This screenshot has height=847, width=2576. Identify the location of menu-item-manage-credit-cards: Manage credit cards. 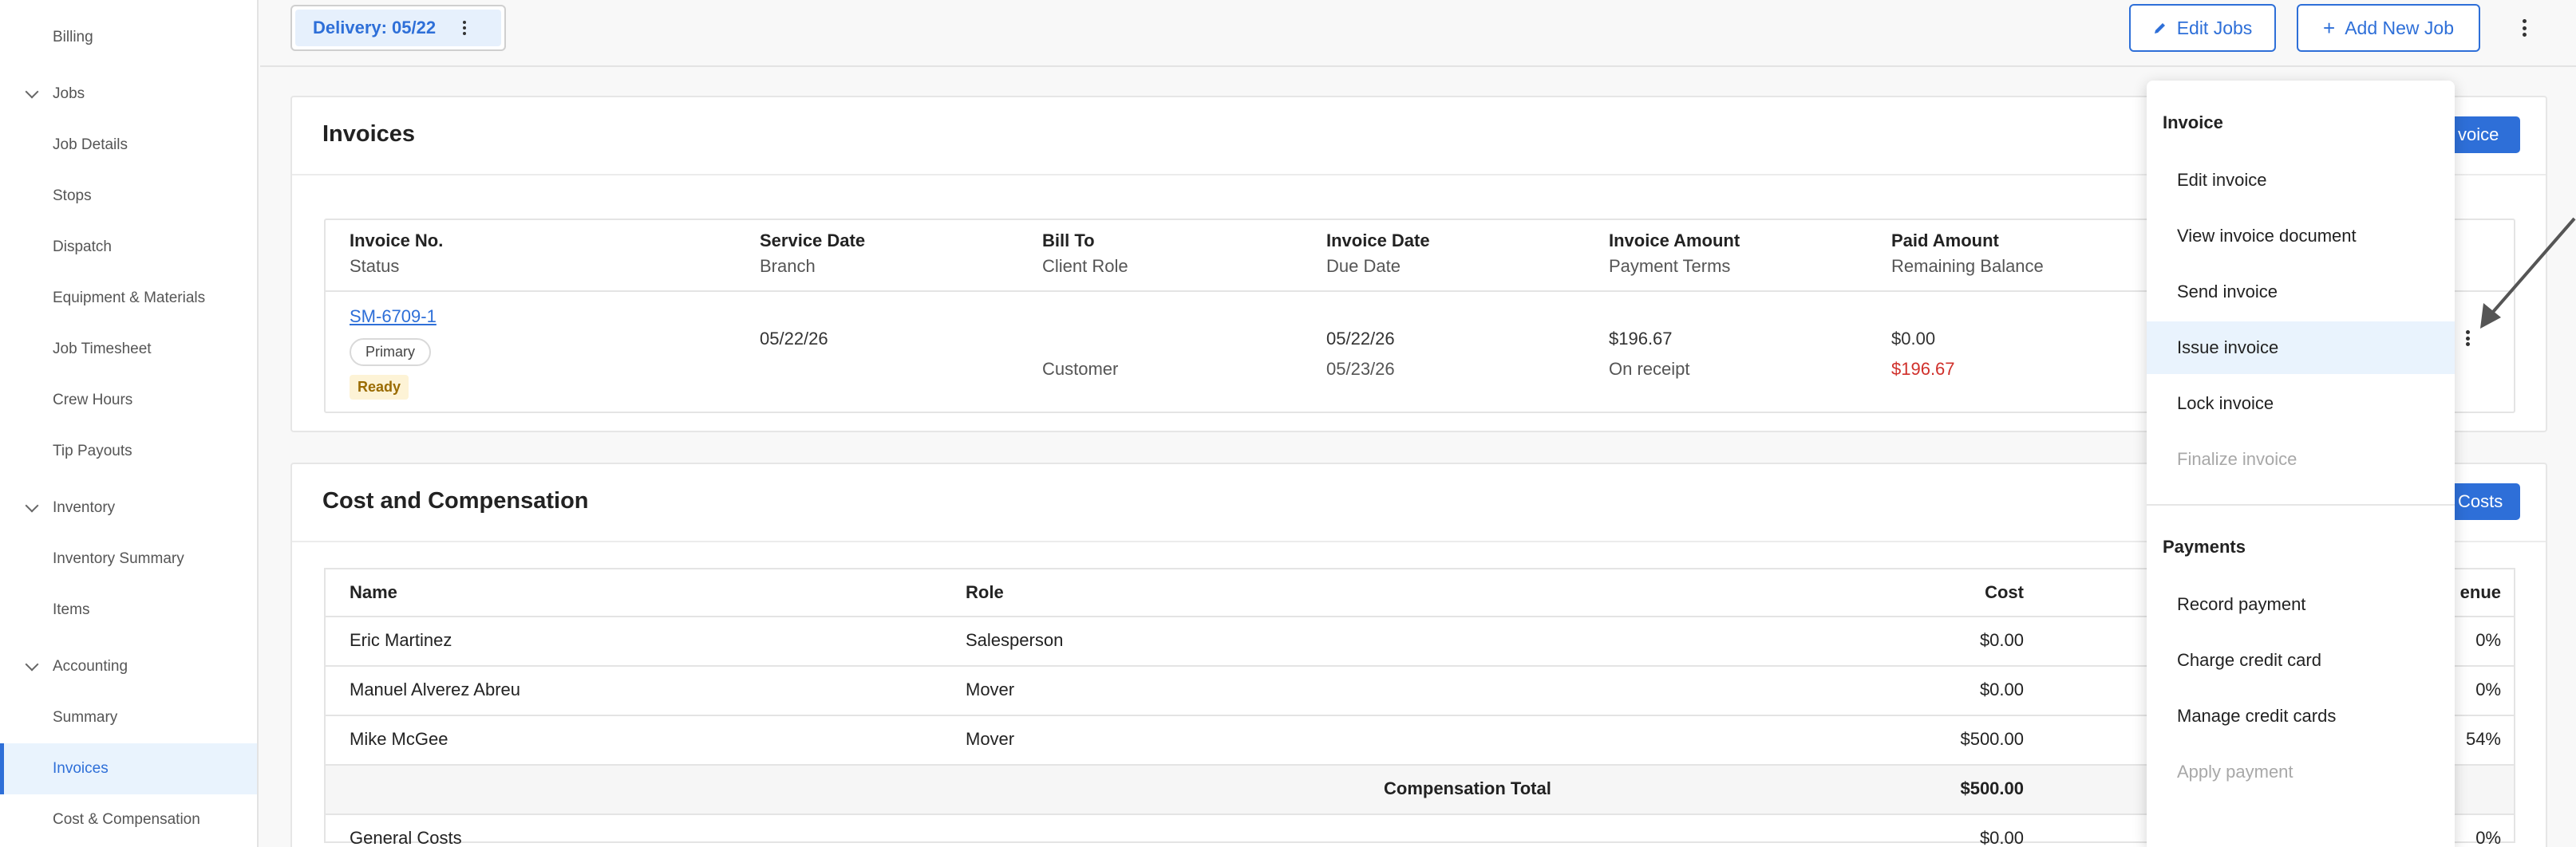
(2301, 716).